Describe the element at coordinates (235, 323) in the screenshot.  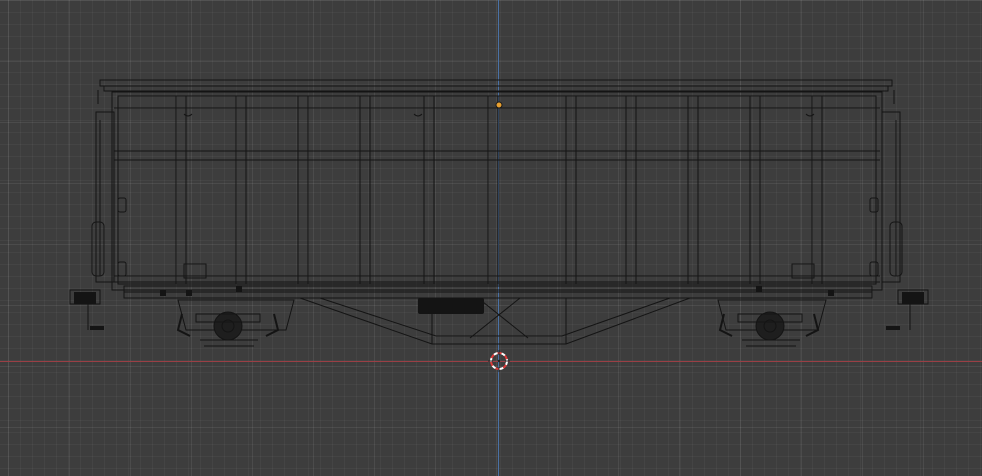
I see `bogie-left` at that location.